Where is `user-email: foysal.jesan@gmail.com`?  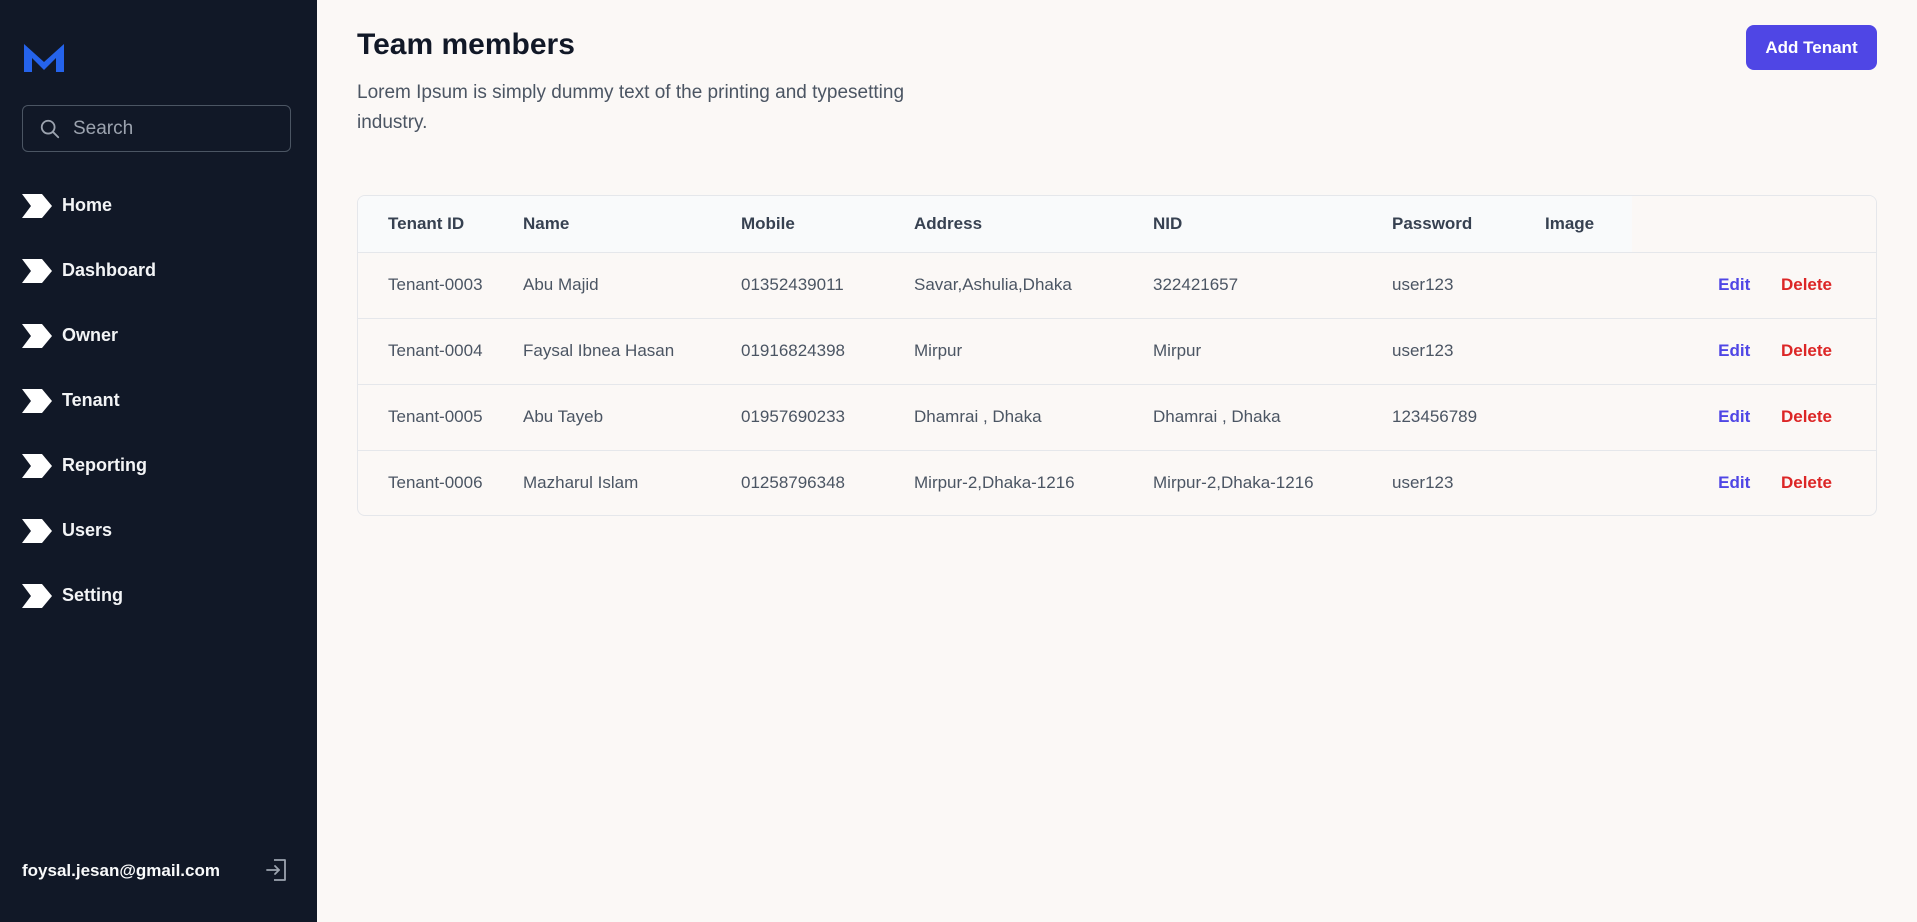 user-email: foysal.jesan@gmail.com is located at coordinates (121, 870).